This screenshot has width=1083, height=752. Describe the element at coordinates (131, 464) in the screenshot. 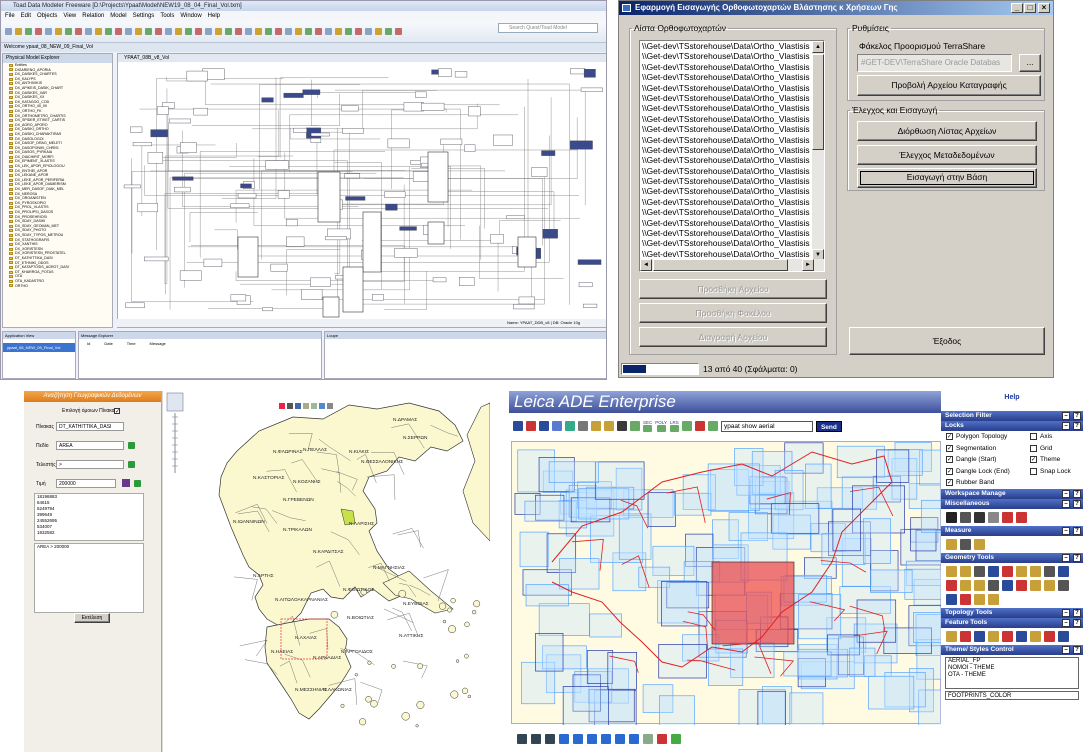

I see `add-operator-icon` at that location.